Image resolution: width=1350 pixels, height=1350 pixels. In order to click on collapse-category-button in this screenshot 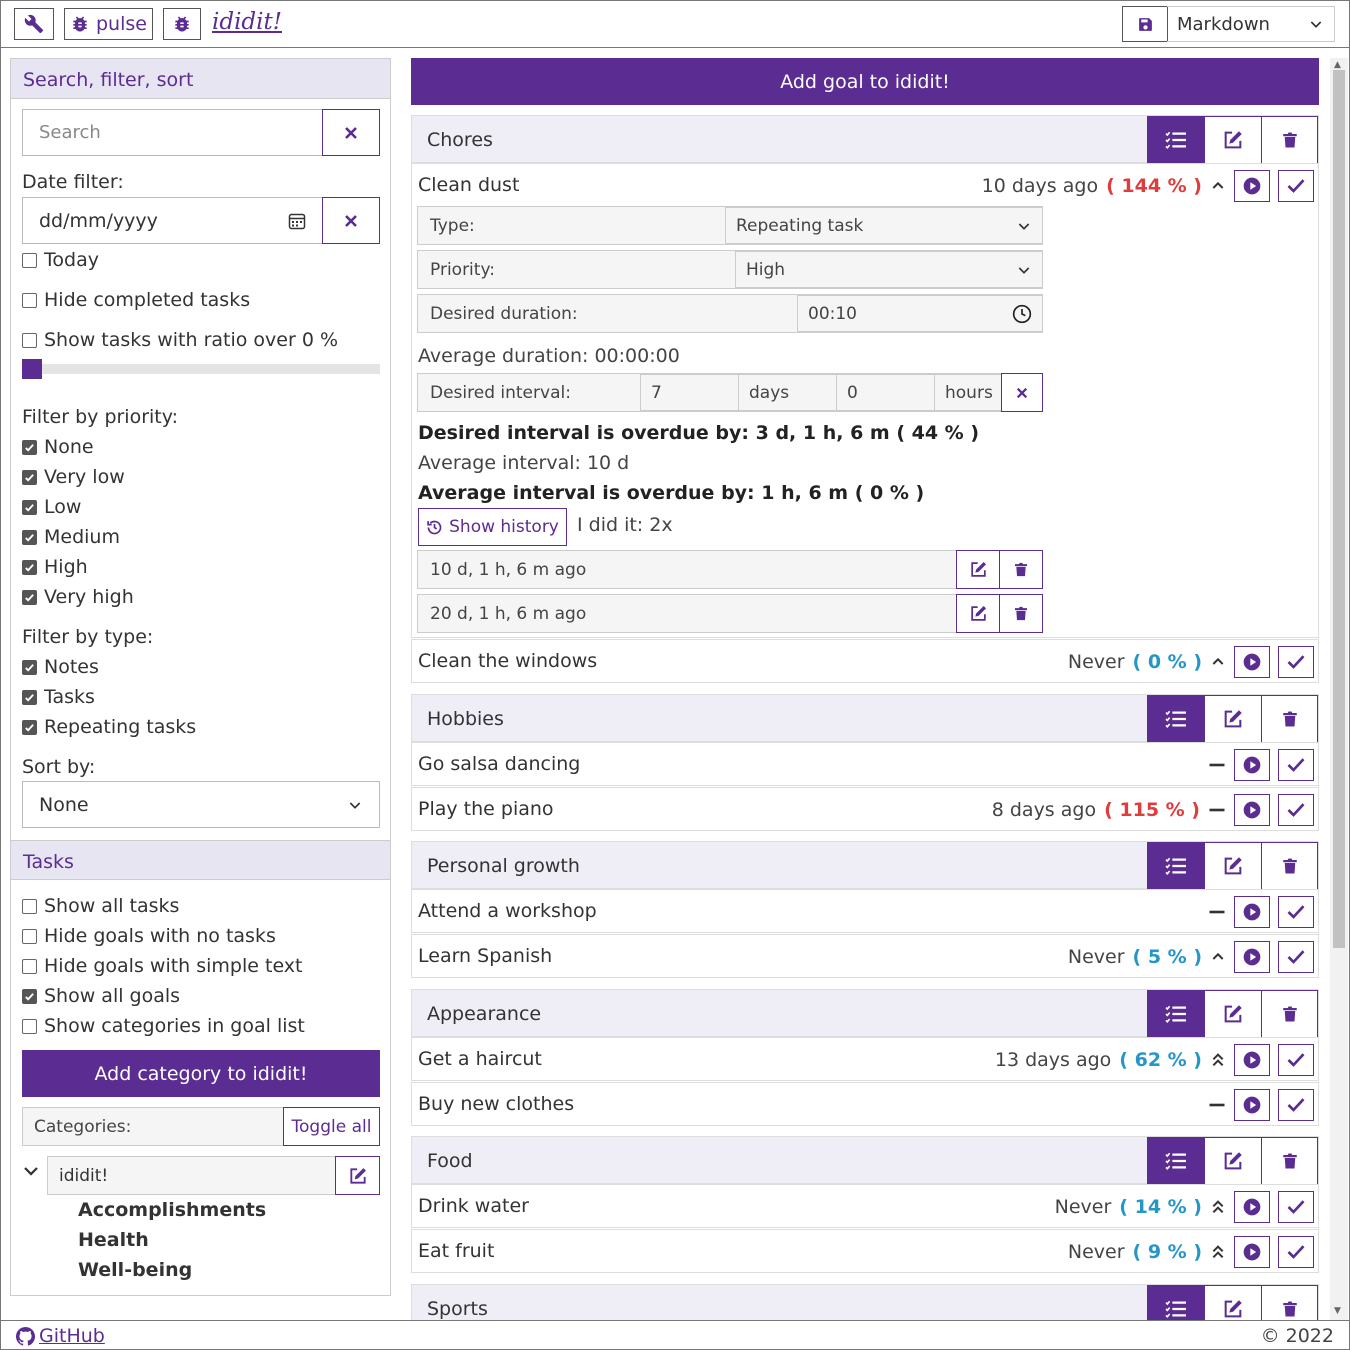, I will do `click(31, 1173)`.